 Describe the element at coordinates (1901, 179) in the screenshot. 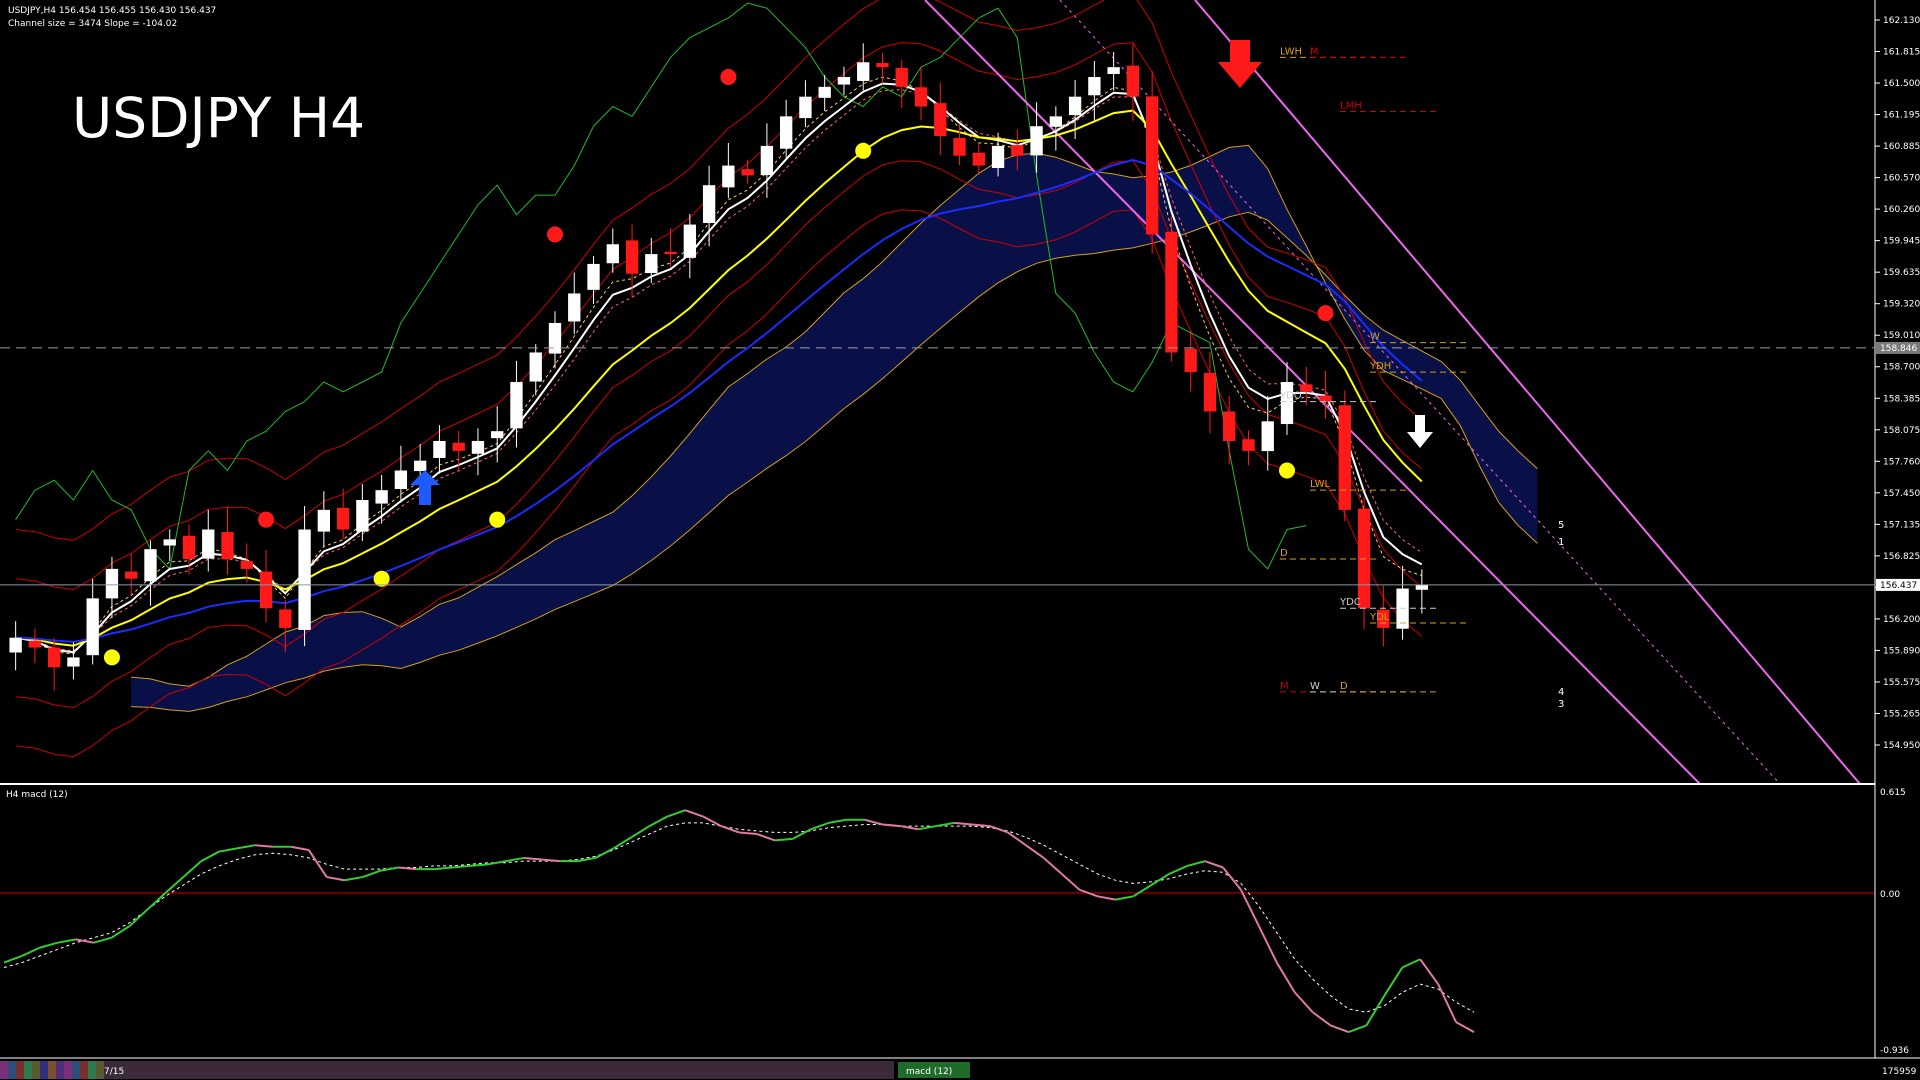

I see `price-tick-label: 160.570` at that location.